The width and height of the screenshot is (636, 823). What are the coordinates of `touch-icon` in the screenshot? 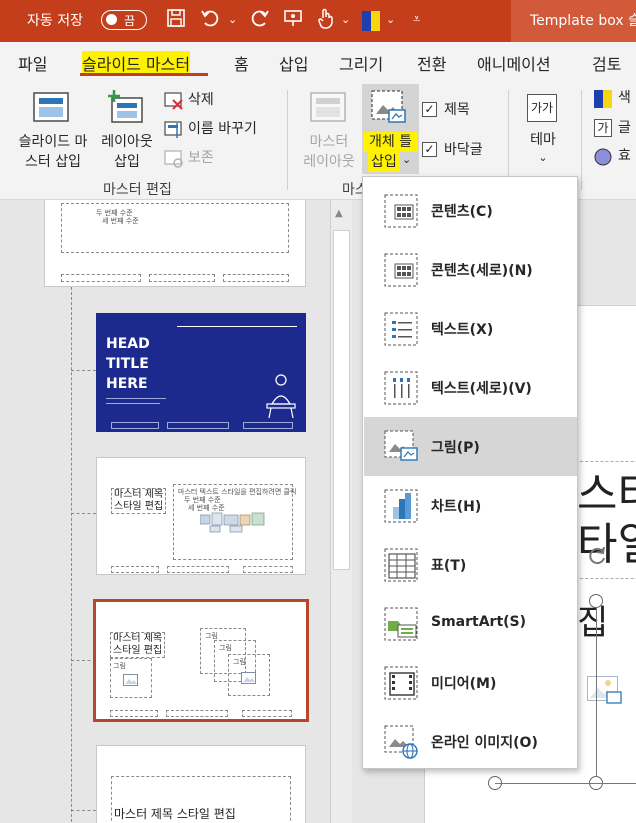 It's located at (326, 22).